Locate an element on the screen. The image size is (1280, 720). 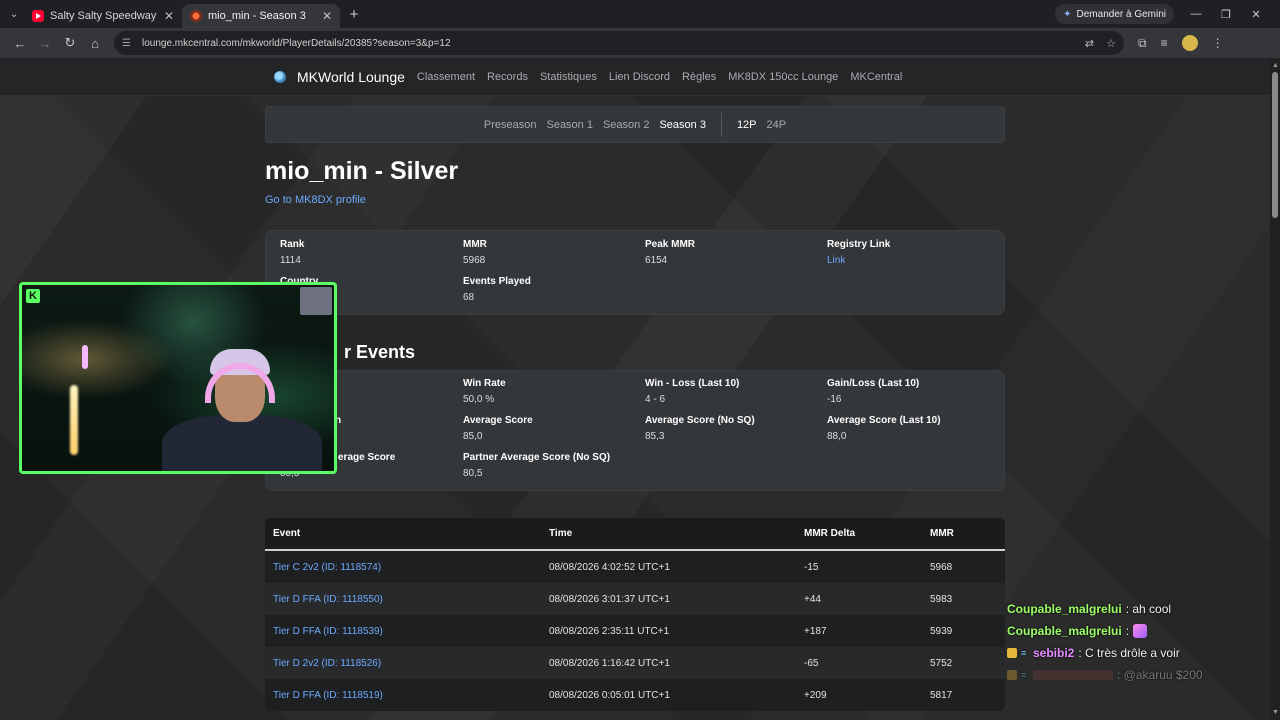
table-header: Event Time MMR Delta MMR is located at coordinates (635, 534).